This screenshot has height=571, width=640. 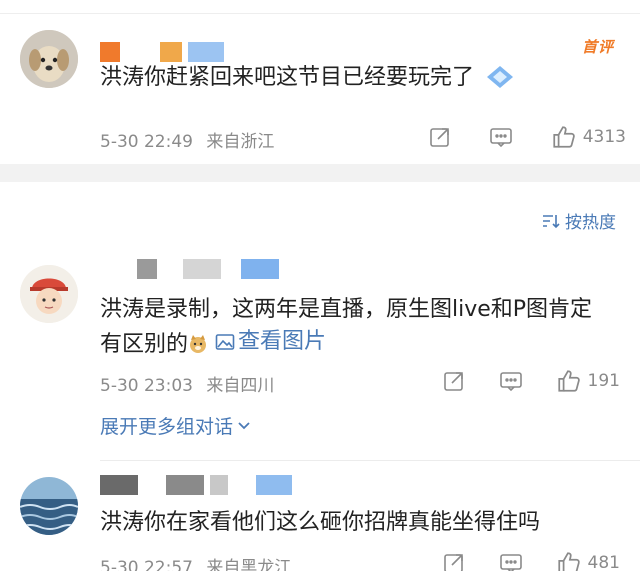 I want to click on like-button: 4313, so click(x=588, y=137).